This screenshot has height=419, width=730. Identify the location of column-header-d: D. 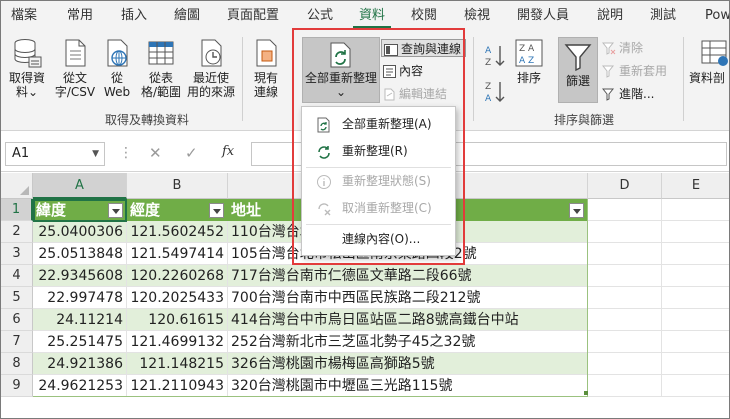
(625, 186).